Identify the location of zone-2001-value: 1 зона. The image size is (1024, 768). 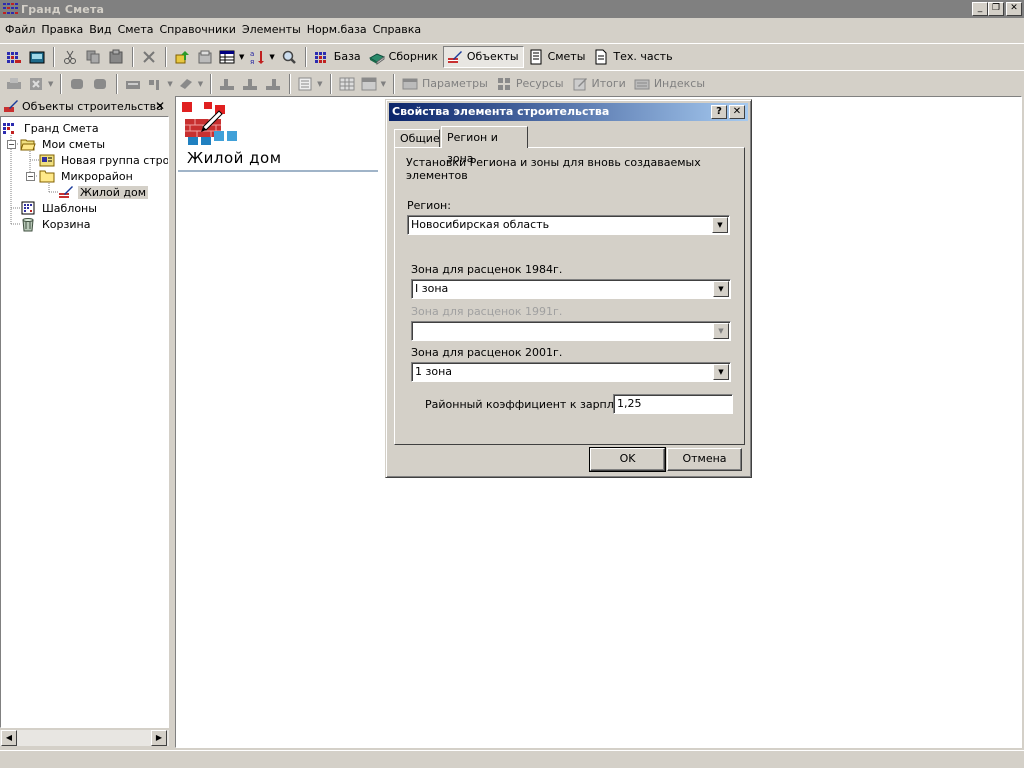
(434, 371).